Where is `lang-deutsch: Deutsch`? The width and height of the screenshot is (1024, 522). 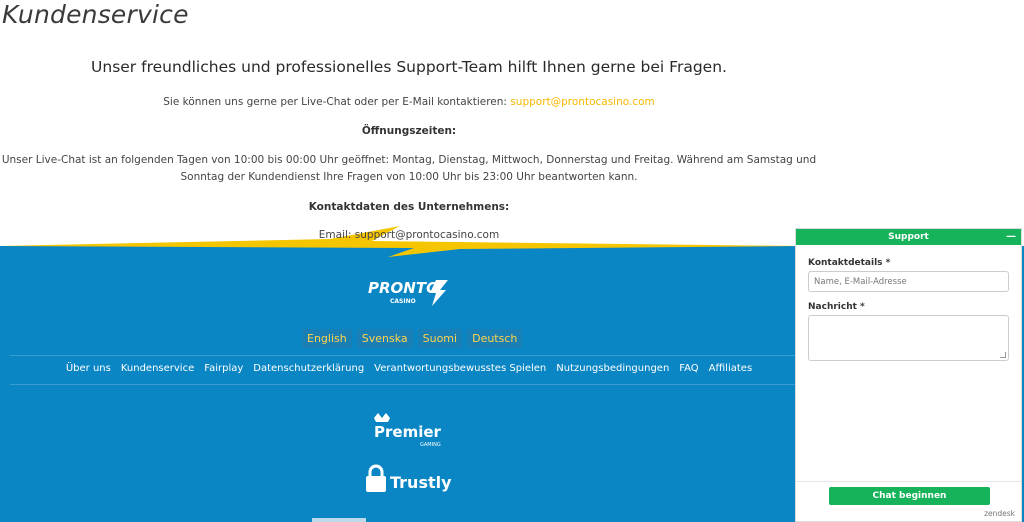
lang-deutsch: Deutsch is located at coordinates (495, 338).